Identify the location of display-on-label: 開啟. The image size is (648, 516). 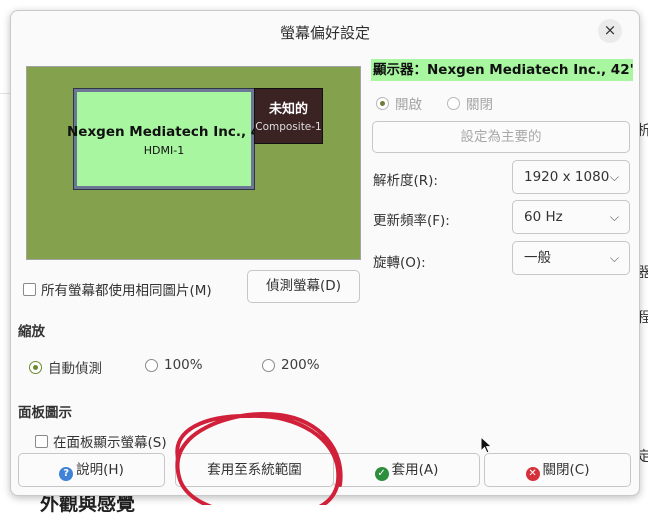
(408, 105).